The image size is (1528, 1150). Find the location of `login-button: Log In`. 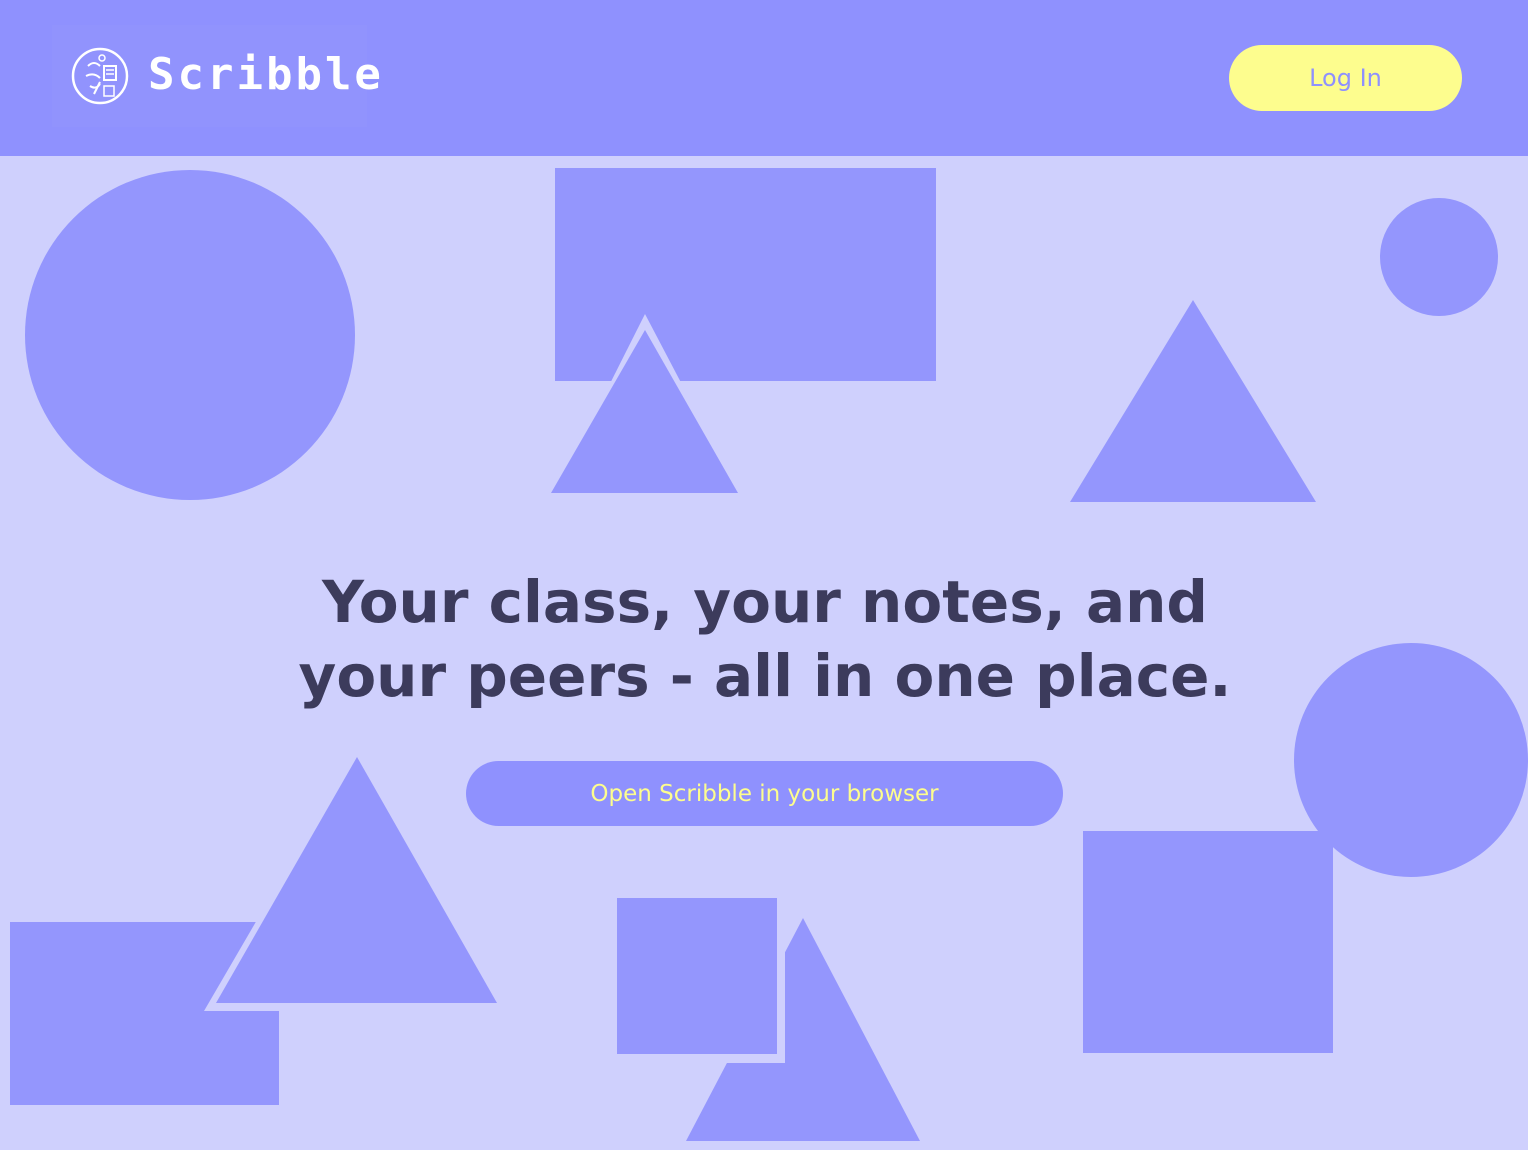

login-button: Log In is located at coordinates (1345, 78).